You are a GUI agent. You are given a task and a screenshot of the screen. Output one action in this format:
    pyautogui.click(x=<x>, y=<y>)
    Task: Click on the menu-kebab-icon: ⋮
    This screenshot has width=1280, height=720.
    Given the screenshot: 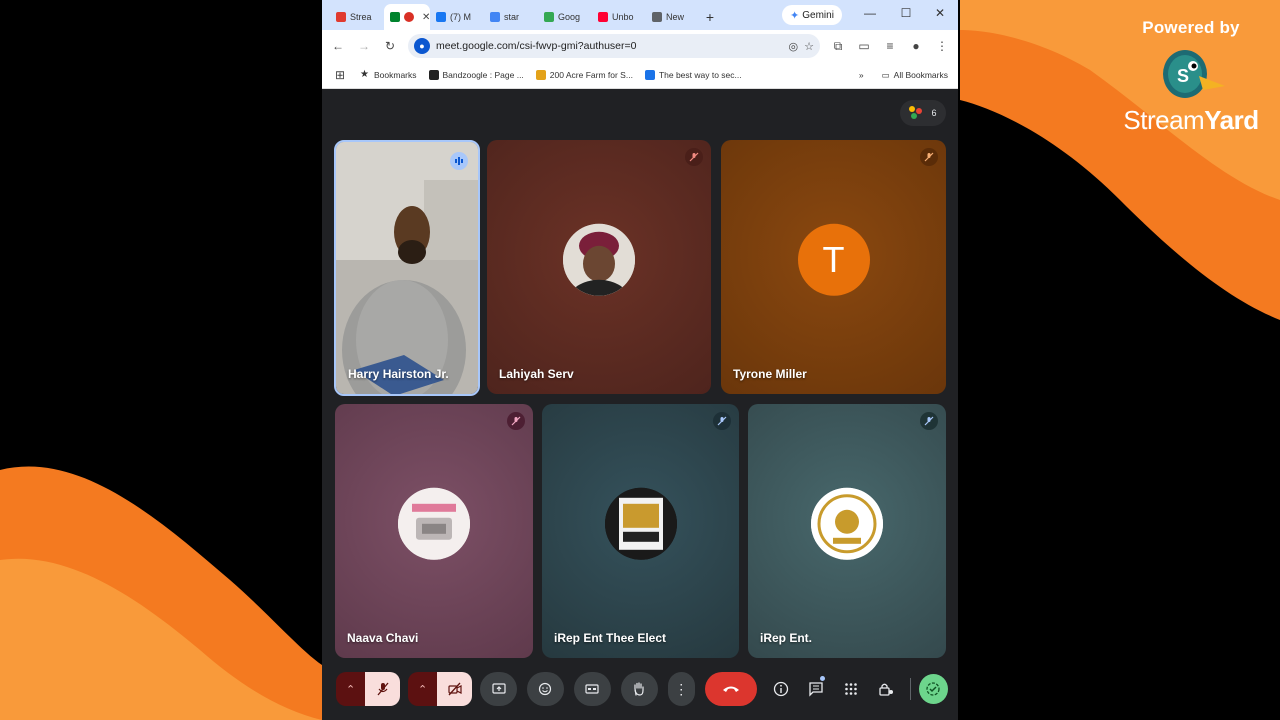 What is the action you would take?
    pyautogui.click(x=942, y=46)
    